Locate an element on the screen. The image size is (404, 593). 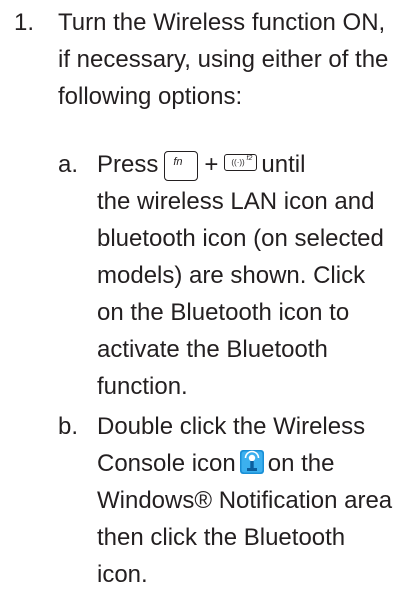
option-a-letter: a. is located at coordinates (68, 164).